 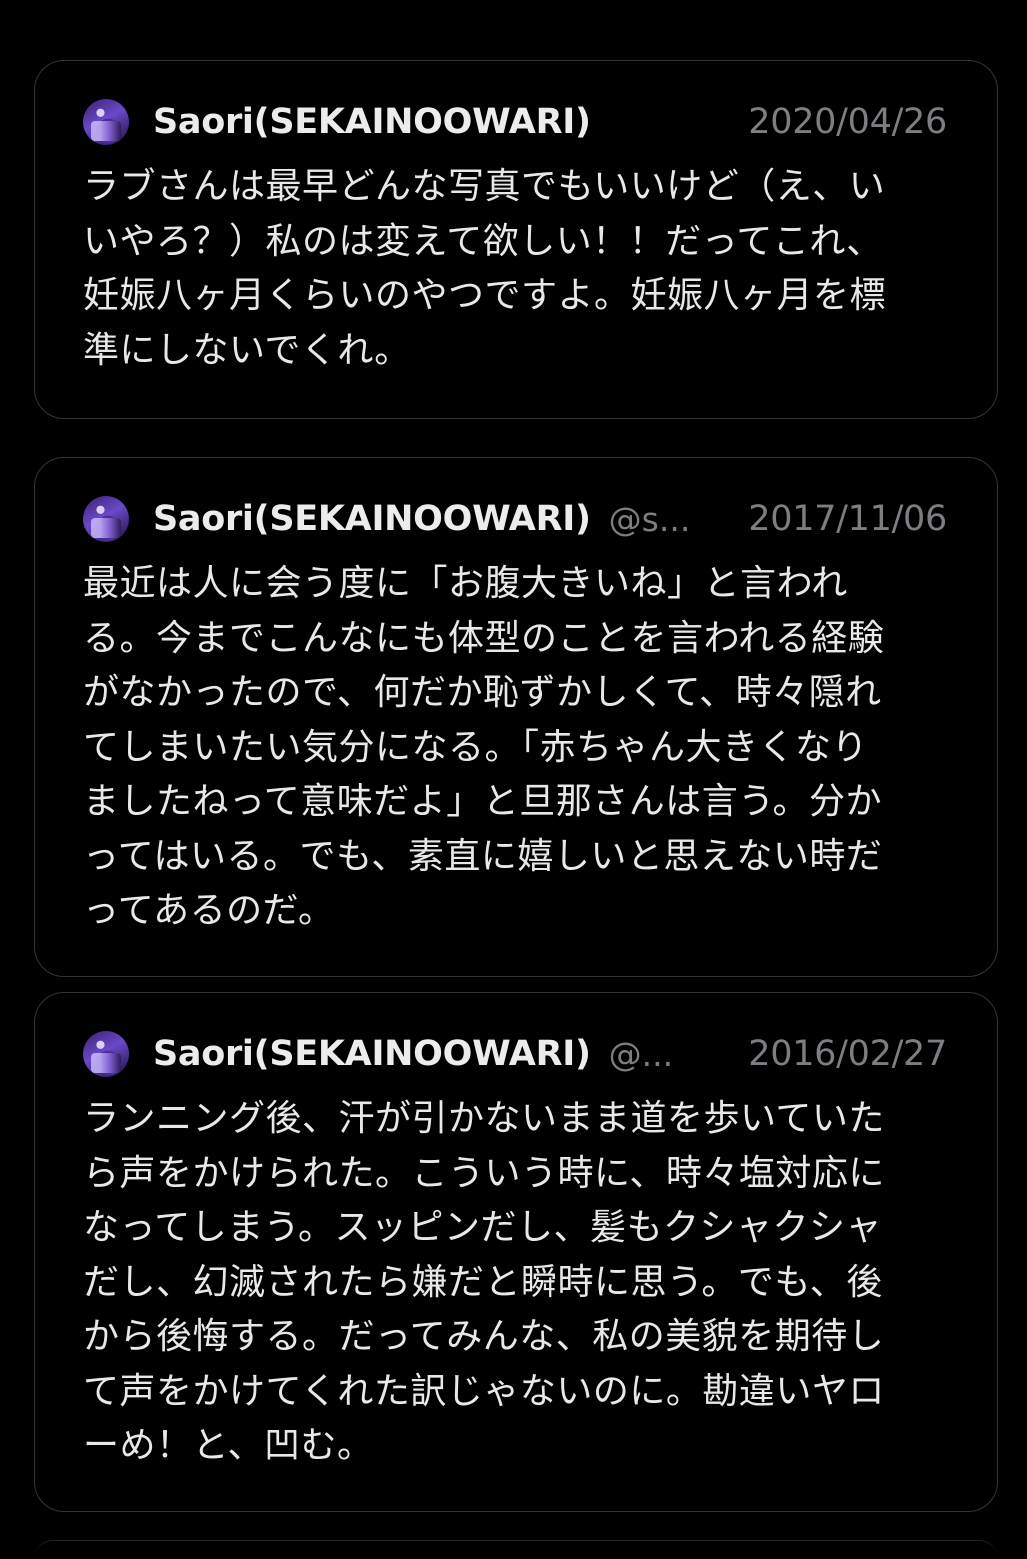 I want to click on post-date: 2020/04/26, so click(x=847, y=122).